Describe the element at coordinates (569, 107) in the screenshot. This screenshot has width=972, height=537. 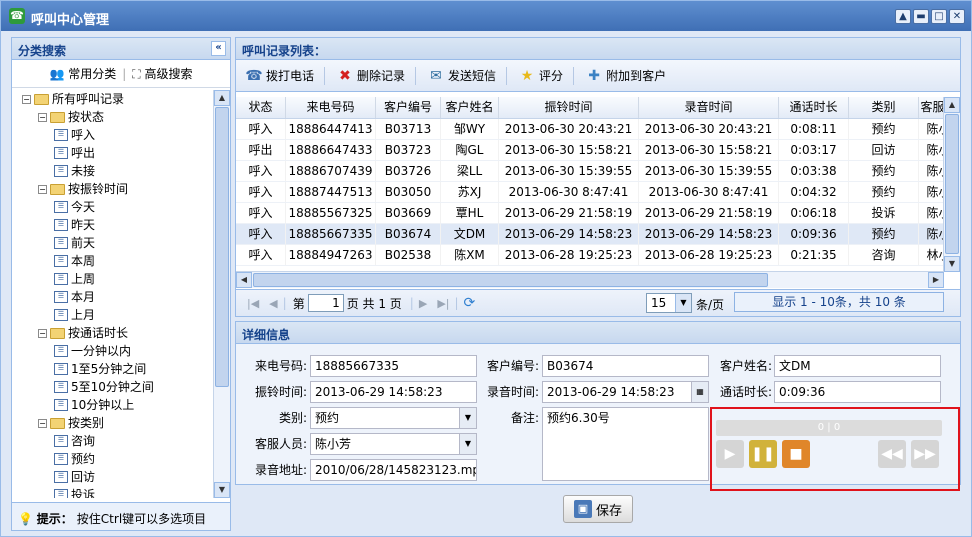
I see `column-header: 振铃时间` at that location.